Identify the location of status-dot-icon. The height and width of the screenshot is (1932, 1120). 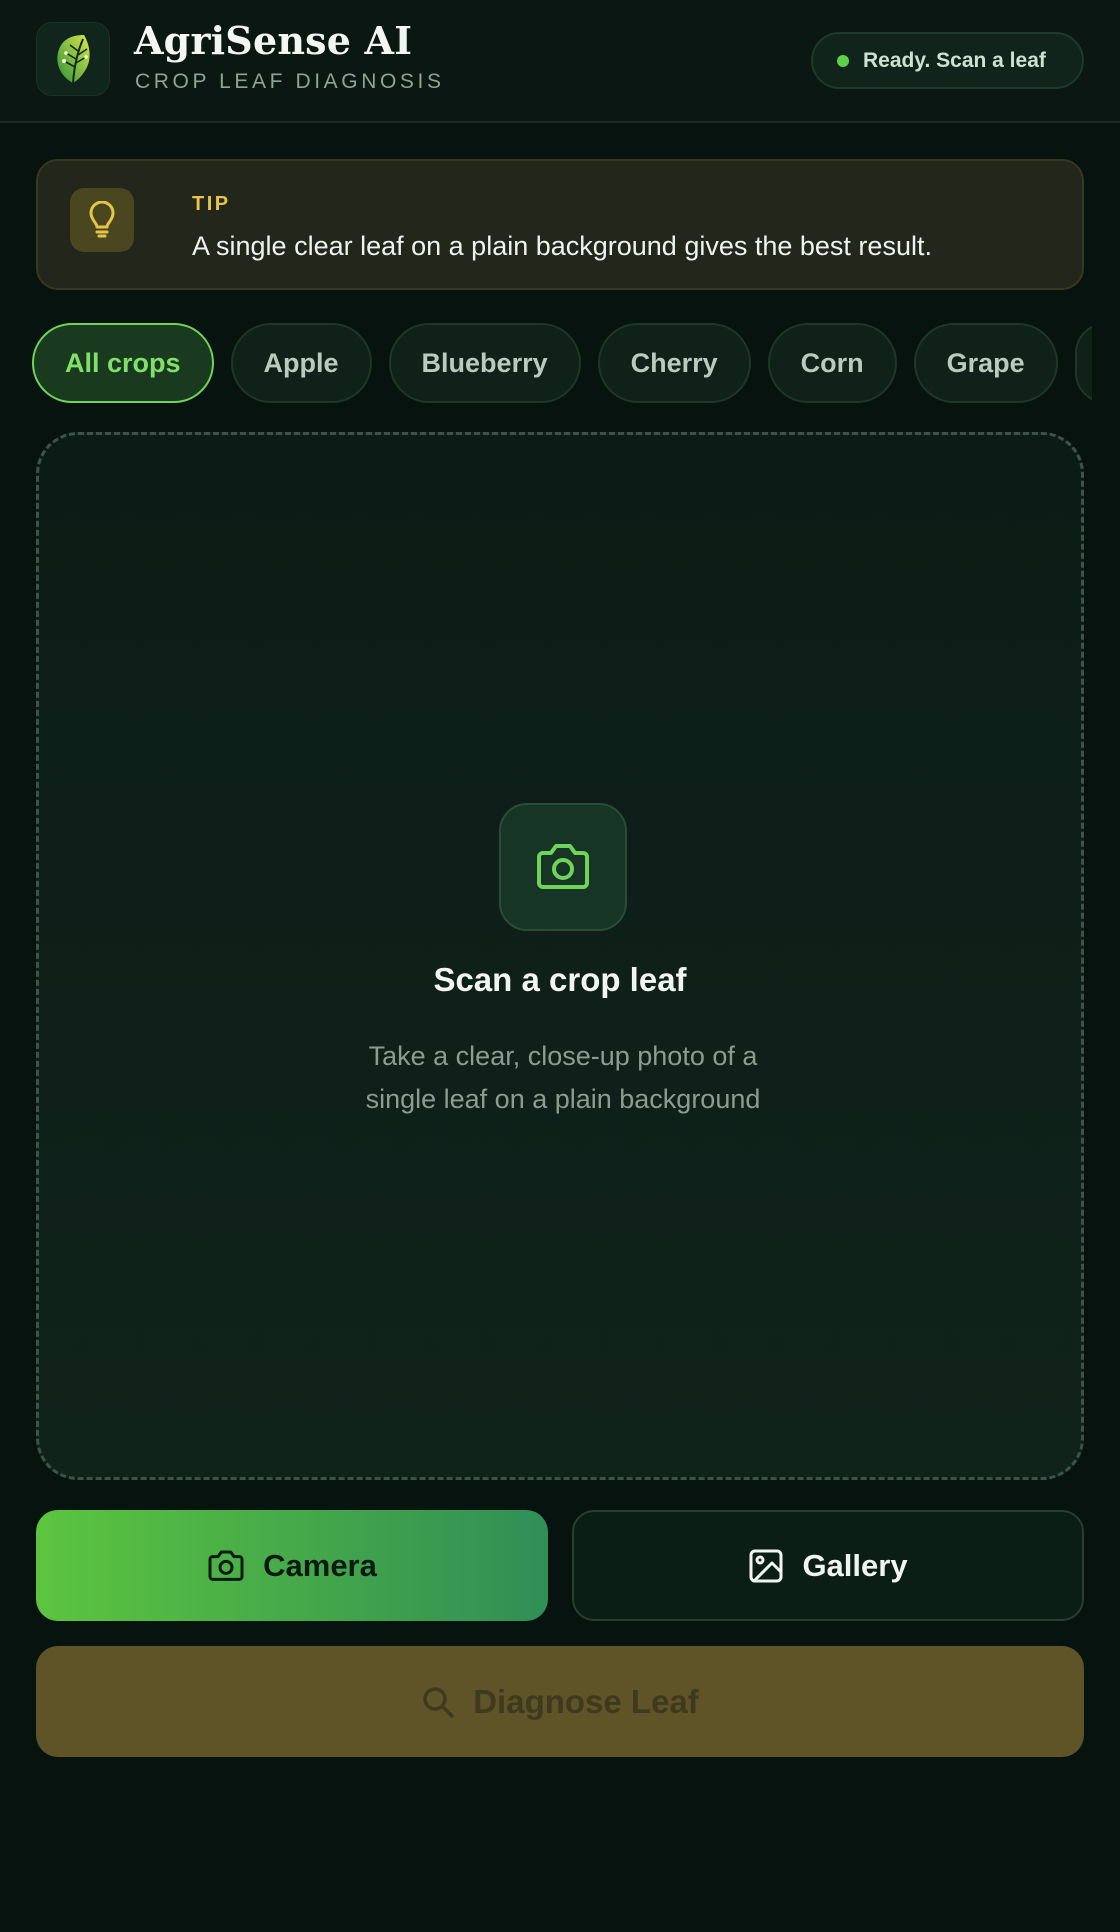
(843, 60).